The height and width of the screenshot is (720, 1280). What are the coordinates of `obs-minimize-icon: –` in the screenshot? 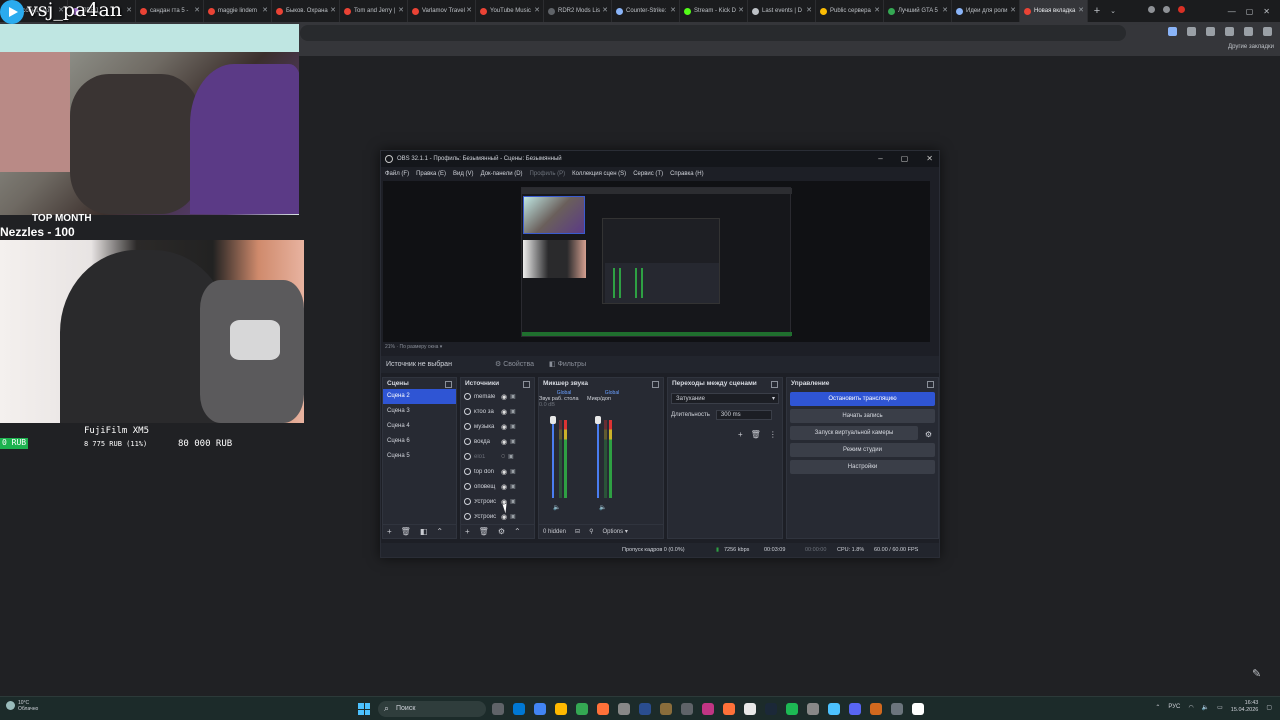 It's located at (880, 158).